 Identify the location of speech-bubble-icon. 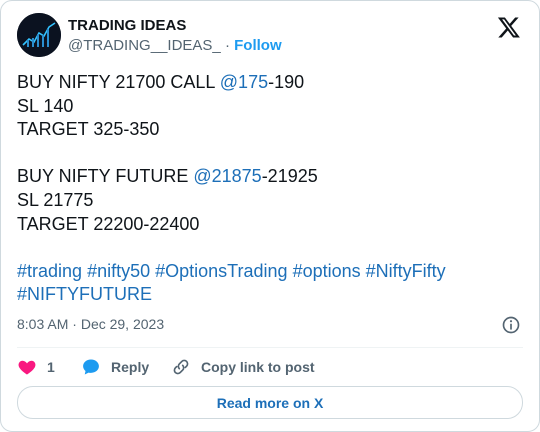
(91, 367).